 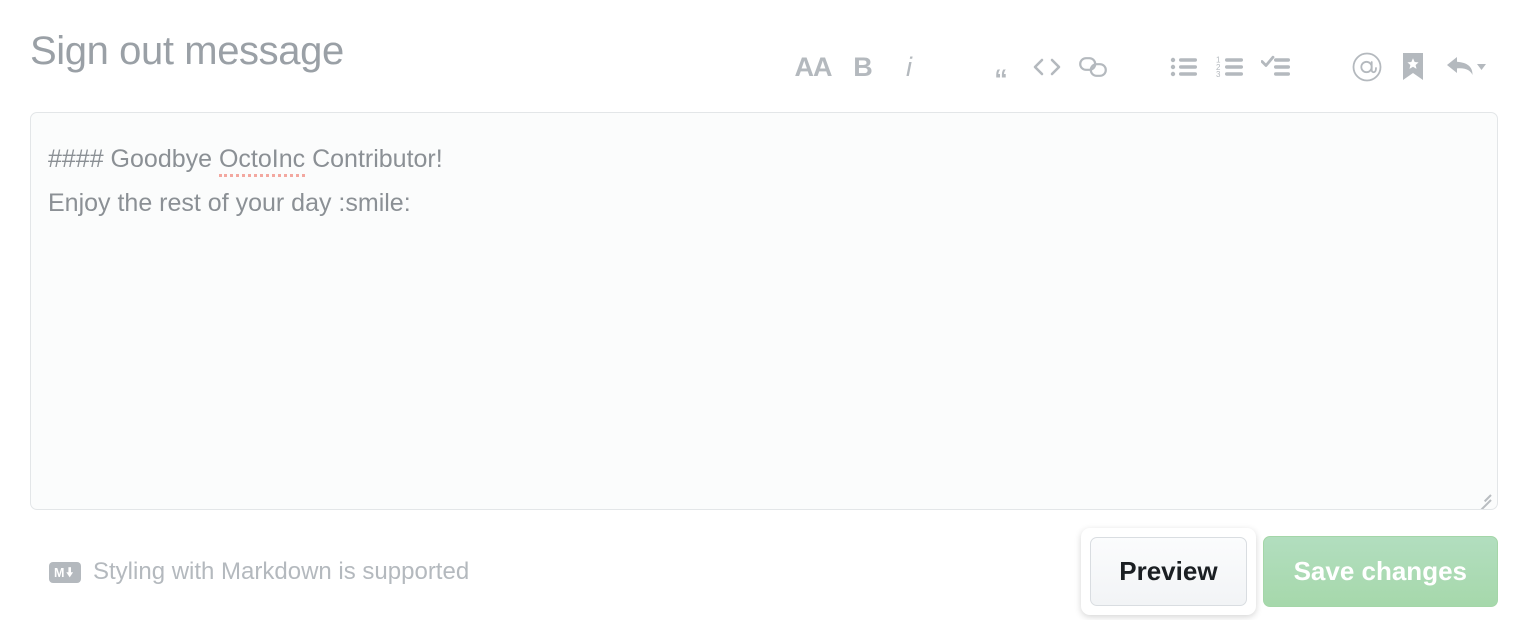 I want to click on textarea-resize-handle, so click(x=1483, y=497).